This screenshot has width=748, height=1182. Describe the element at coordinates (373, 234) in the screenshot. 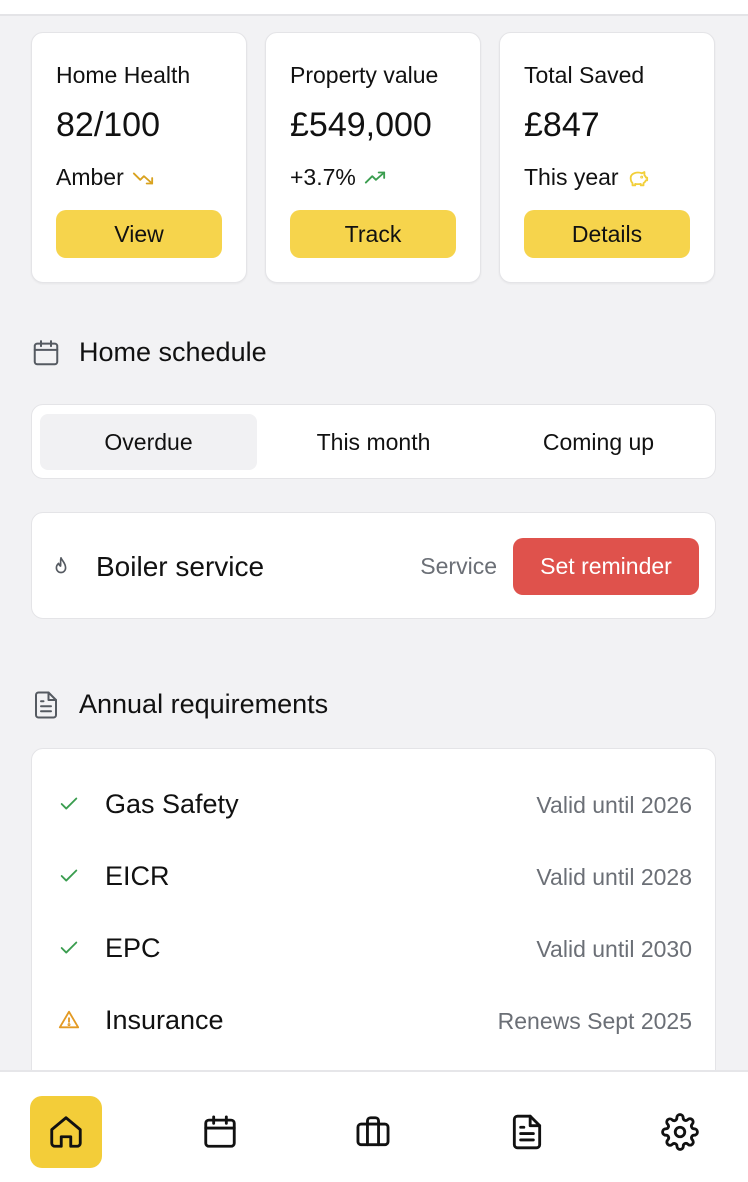

I see `track-button: Track` at that location.